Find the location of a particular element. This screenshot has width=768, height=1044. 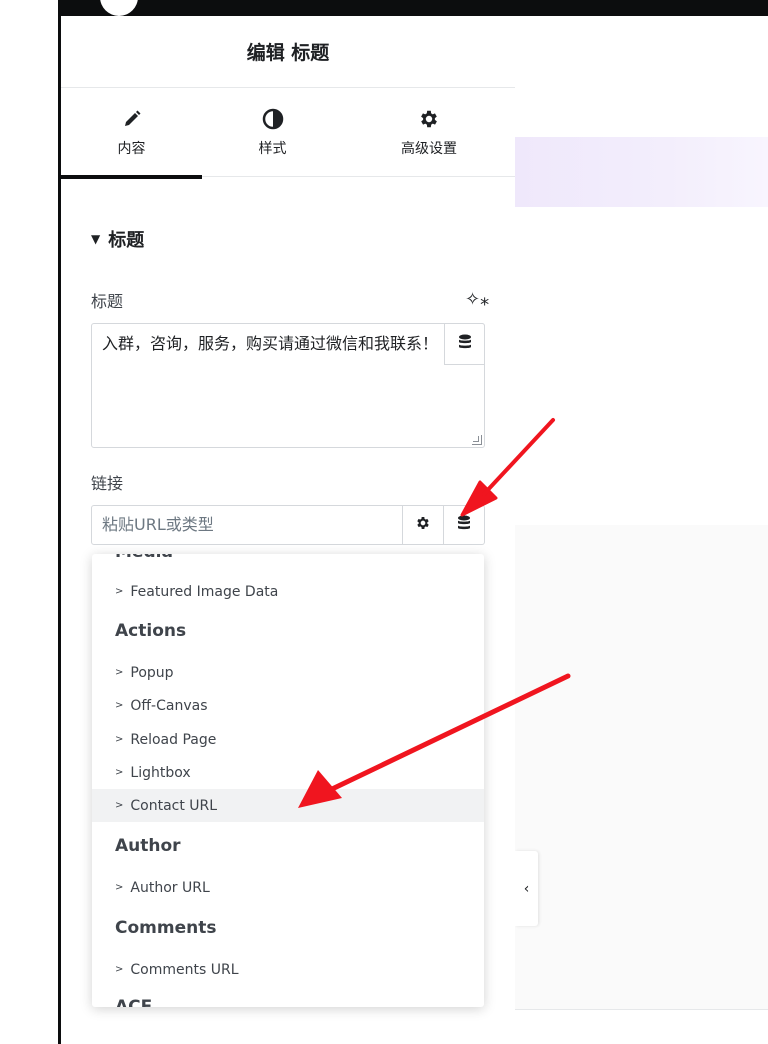

dropdown-item-comments-url: > Comments URL is located at coordinates (288, 969).